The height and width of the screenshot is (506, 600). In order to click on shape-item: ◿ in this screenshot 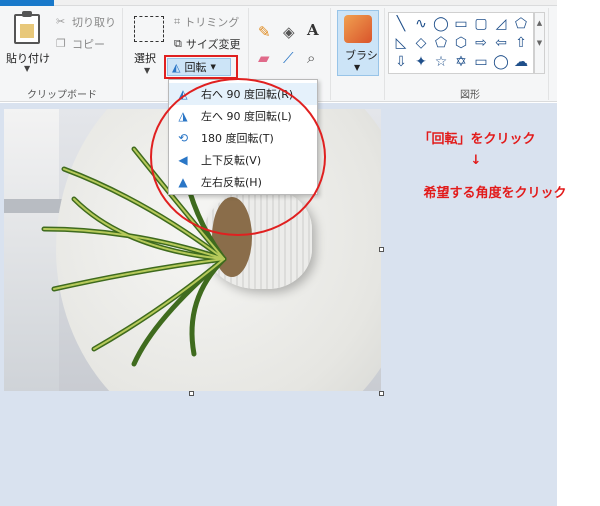, I will do `click(501, 24)`.